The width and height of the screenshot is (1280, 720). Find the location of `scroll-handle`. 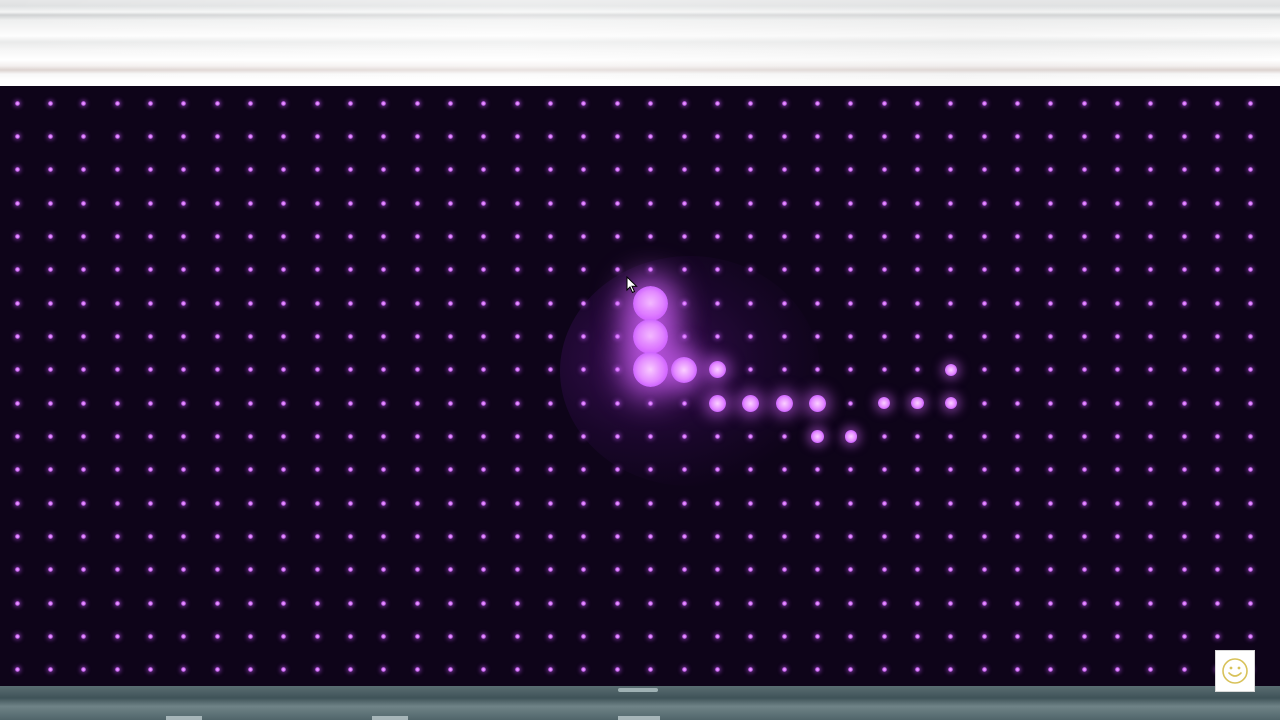

scroll-handle is located at coordinates (638, 690).